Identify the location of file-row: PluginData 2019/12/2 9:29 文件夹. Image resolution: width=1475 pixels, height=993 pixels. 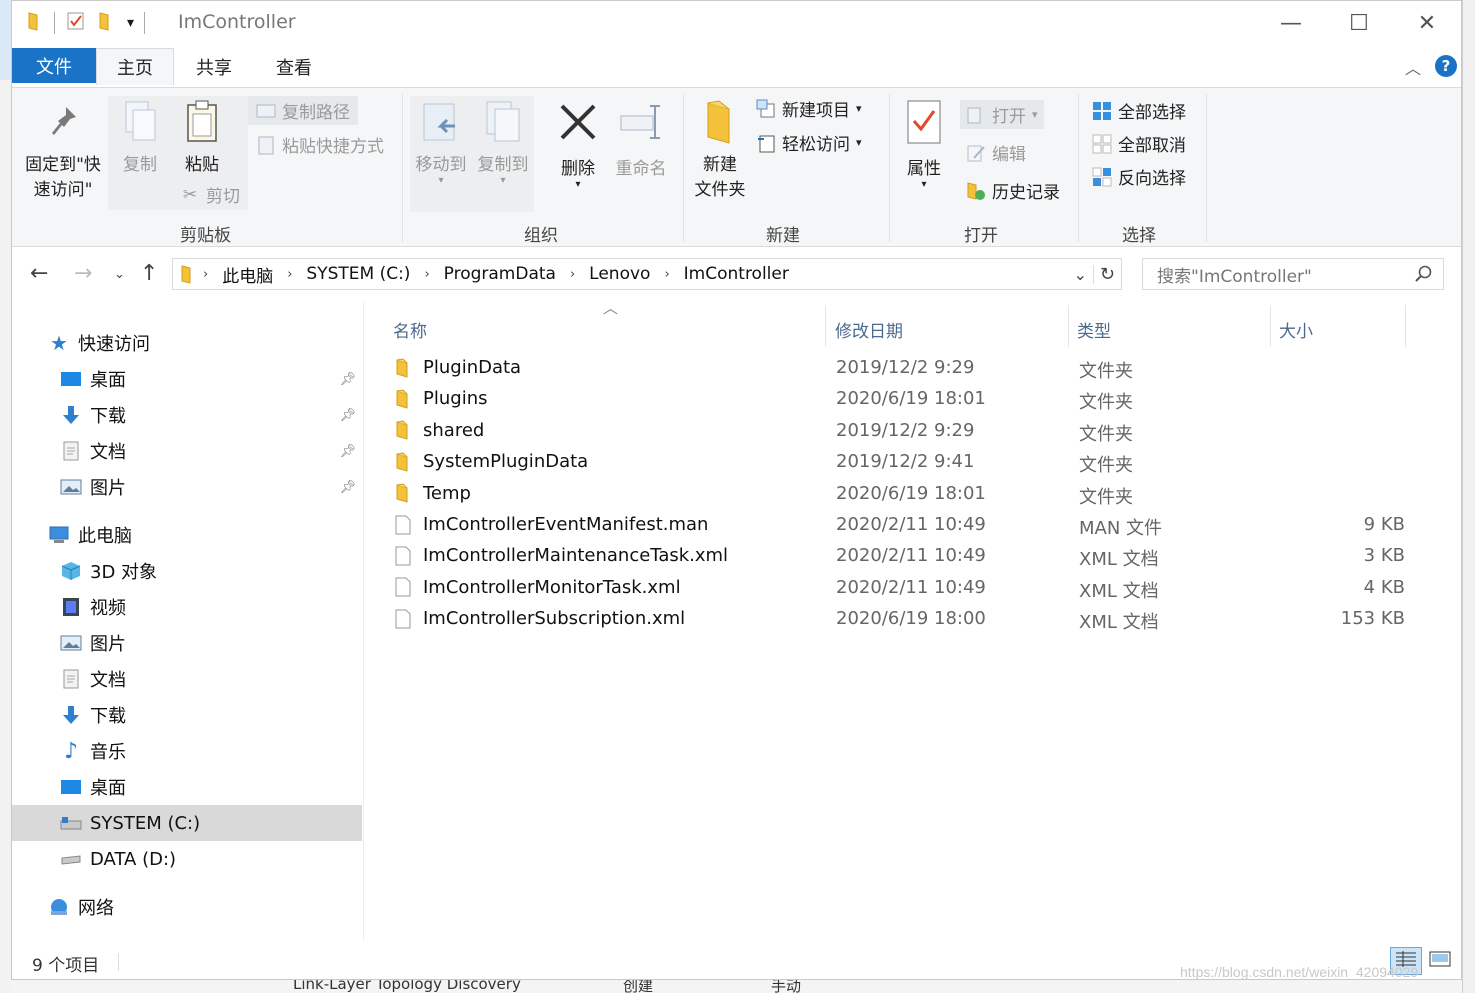
(905, 368).